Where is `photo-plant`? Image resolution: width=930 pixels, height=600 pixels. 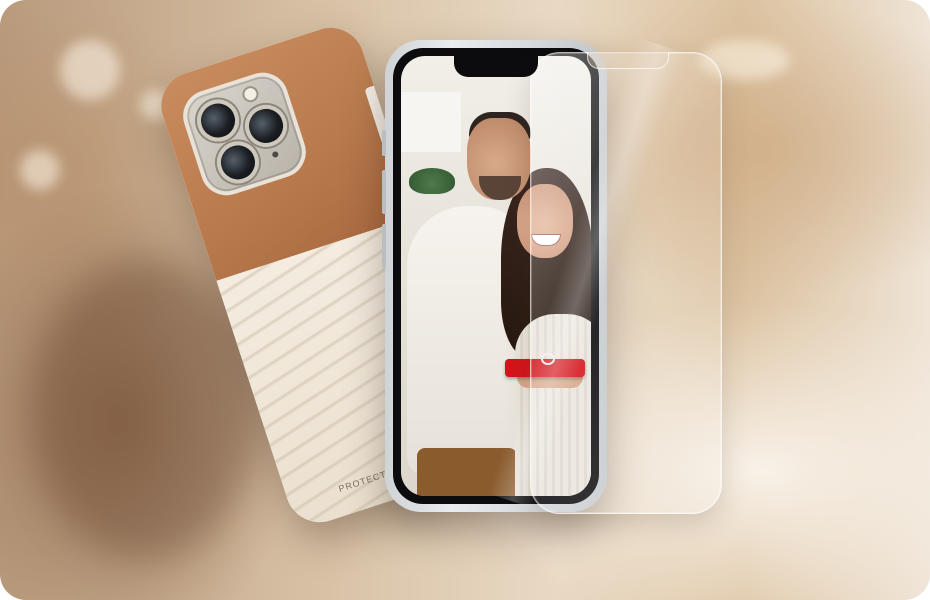
photo-plant is located at coordinates (432, 181).